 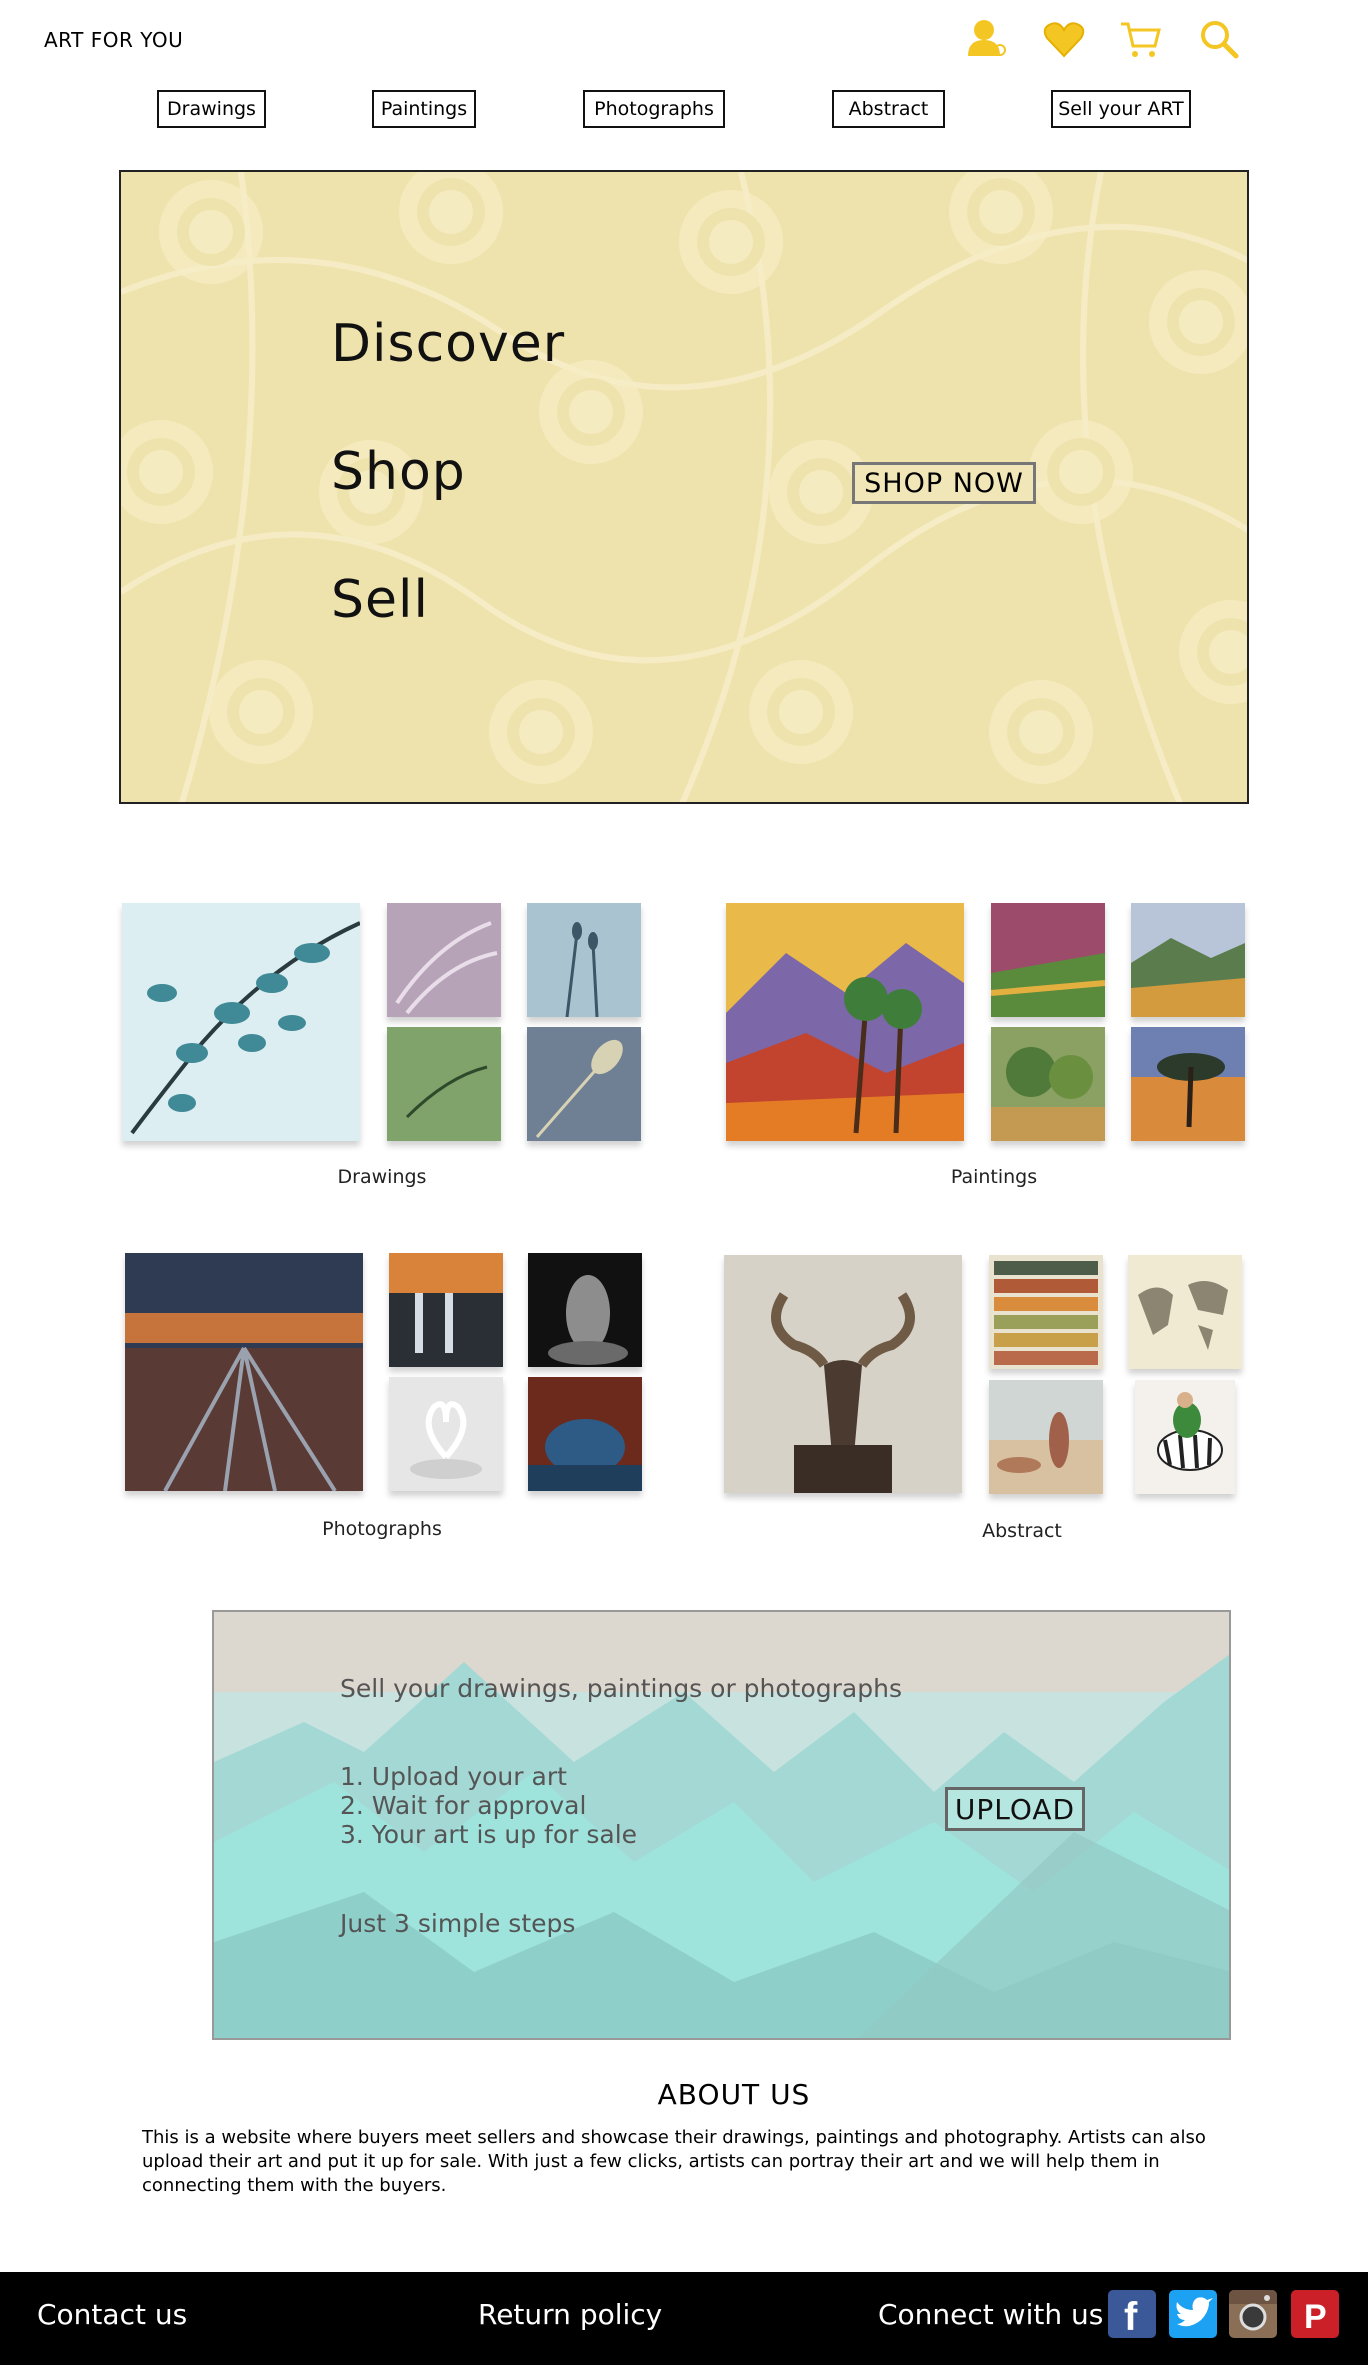 What do you see at coordinates (380, 600) in the screenshot?
I see `hero-word-sell: Sell` at bounding box center [380, 600].